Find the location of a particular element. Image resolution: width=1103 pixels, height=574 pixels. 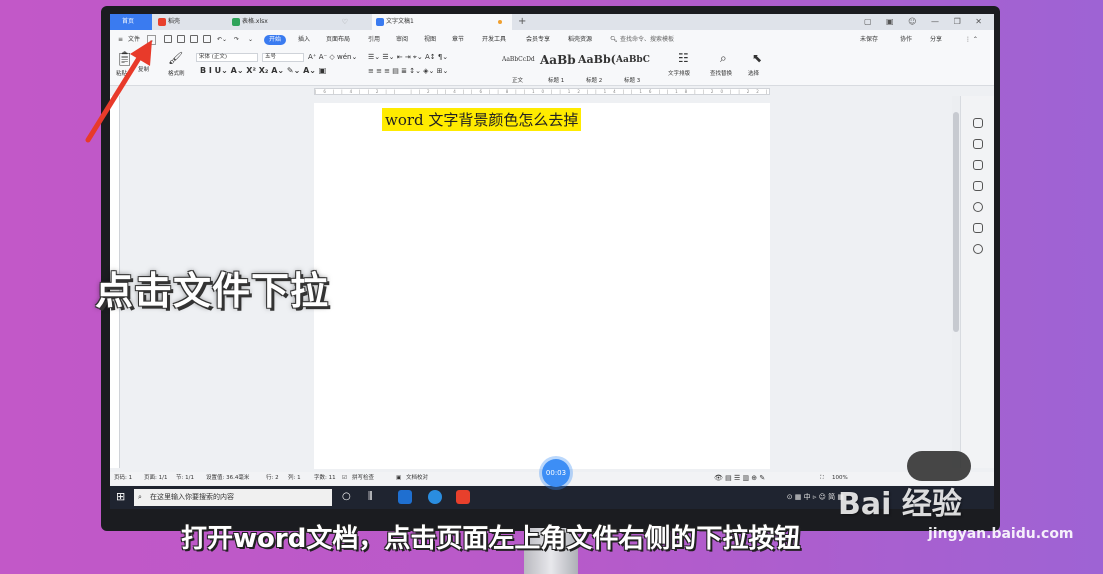

widgets-icon: ⫼ is located at coordinates (375, 497).